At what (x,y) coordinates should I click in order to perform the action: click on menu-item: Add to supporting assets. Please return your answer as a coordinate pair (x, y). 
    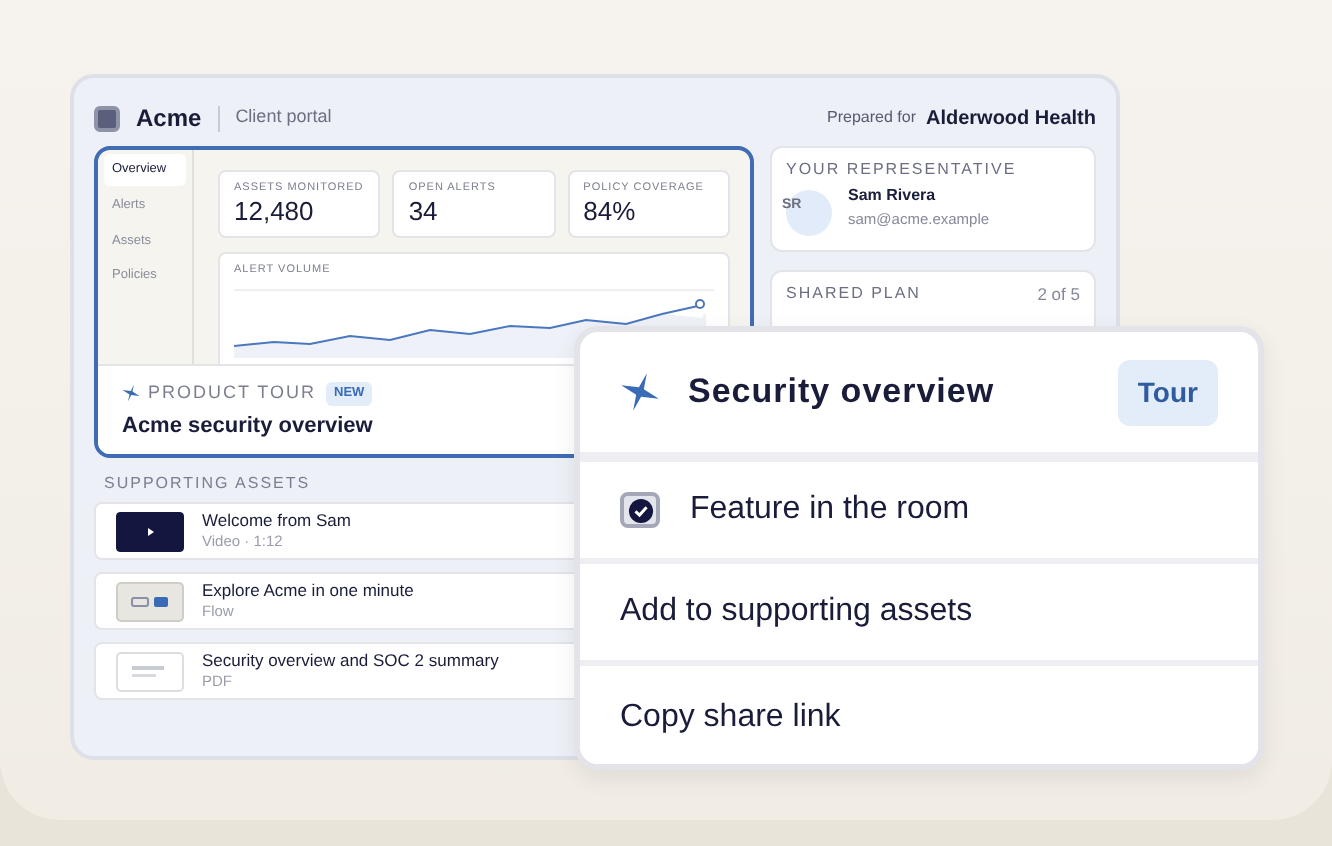
    Looking at the image, I should click on (919, 615).